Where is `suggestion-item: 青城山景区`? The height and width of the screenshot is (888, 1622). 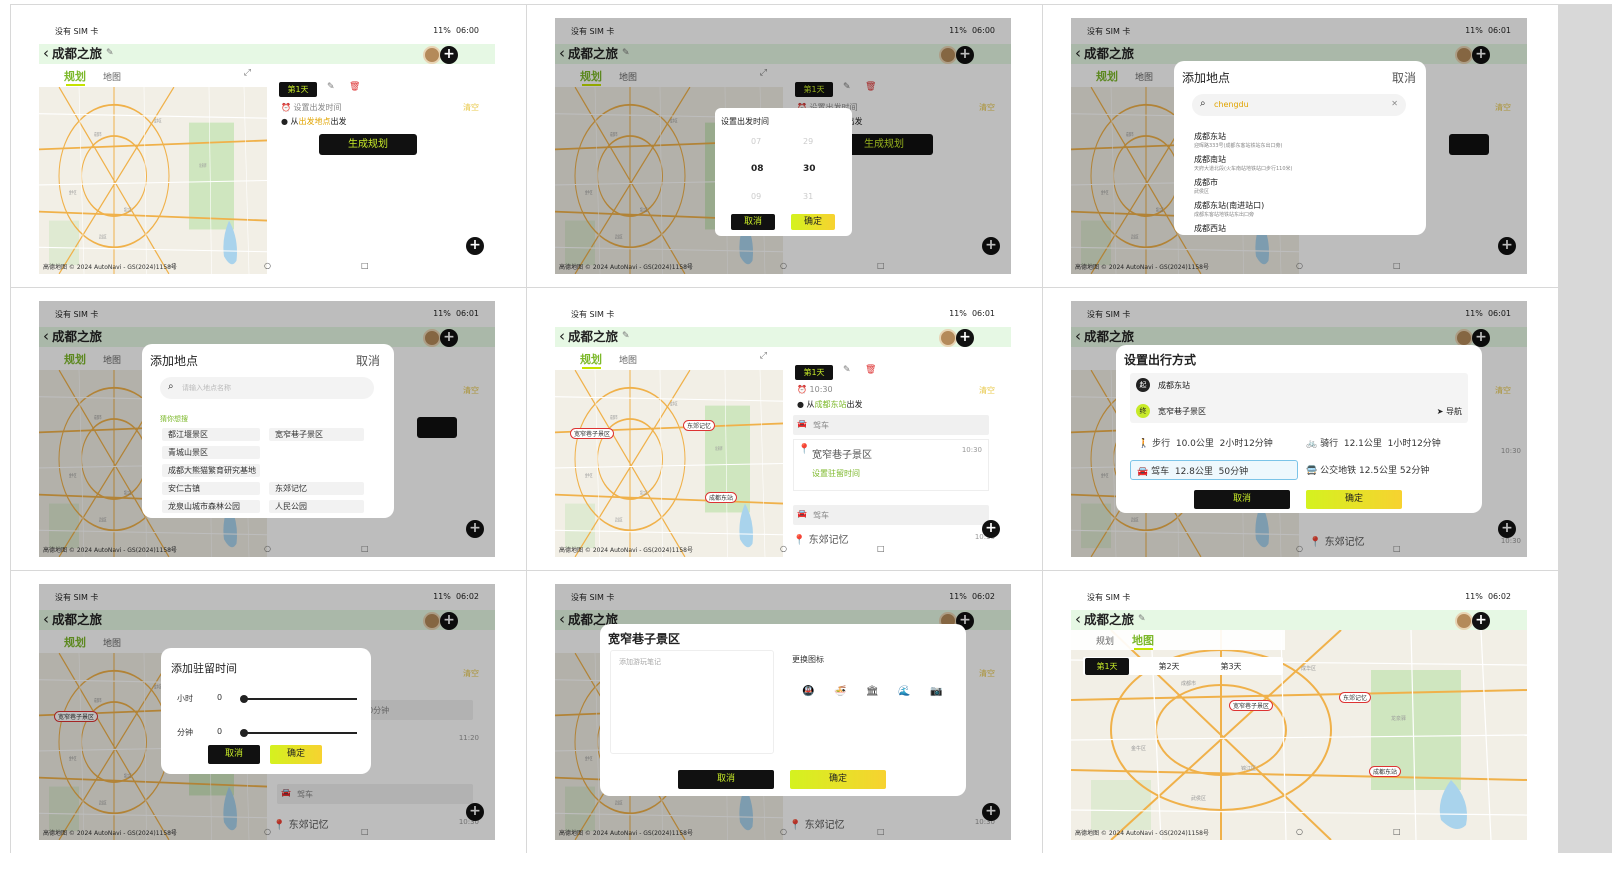 suggestion-item: 青城山景区 is located at coordinates (211, 452).